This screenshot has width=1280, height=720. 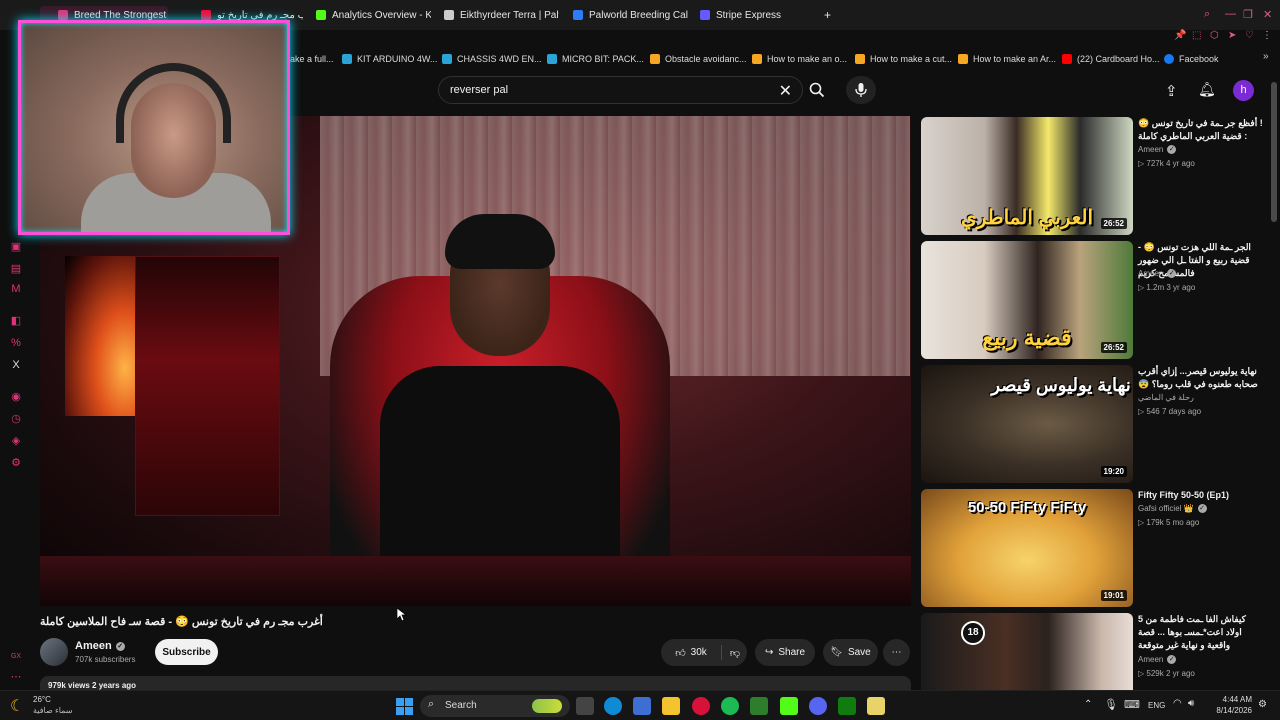 What do you see at coordinates (585, 706) in the screenshot?
I see `task-view-icon` at bounding box center [585, 706].